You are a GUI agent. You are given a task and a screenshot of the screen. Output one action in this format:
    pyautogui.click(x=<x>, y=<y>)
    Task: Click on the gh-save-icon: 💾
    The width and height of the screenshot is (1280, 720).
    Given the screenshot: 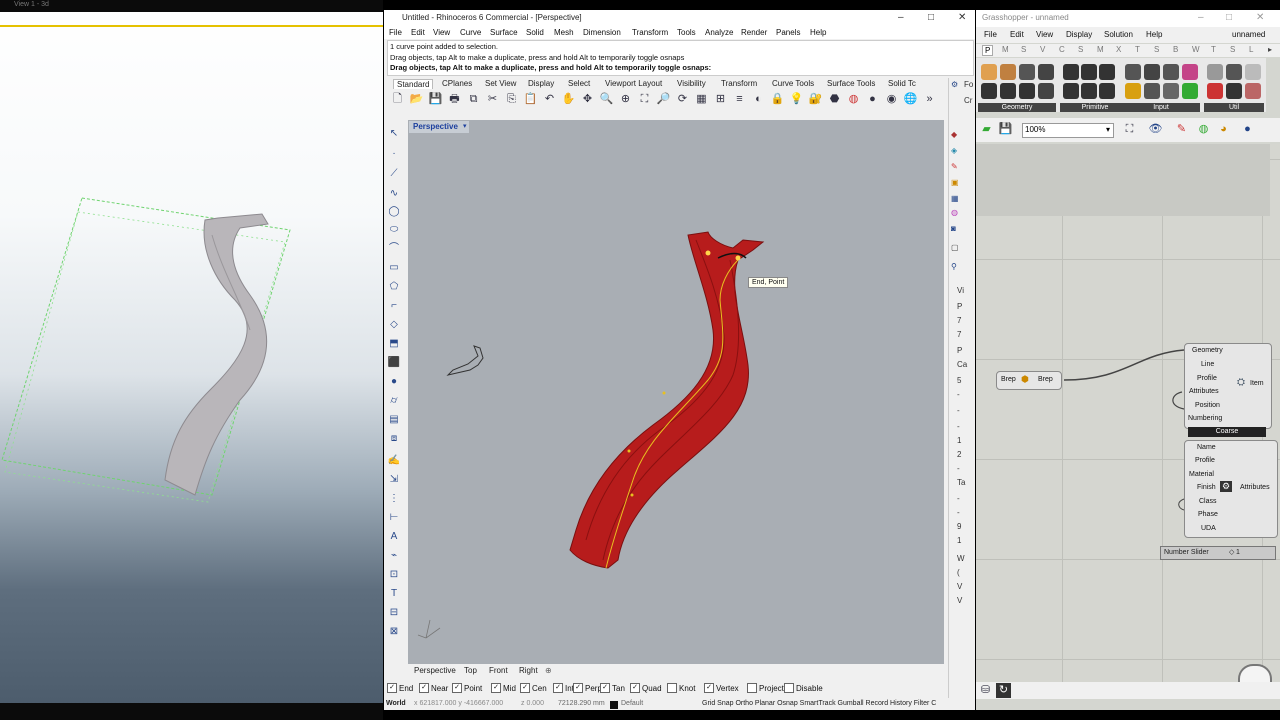 What is the action you would take?
    pyautogui.click(x=1005, y=129)
    